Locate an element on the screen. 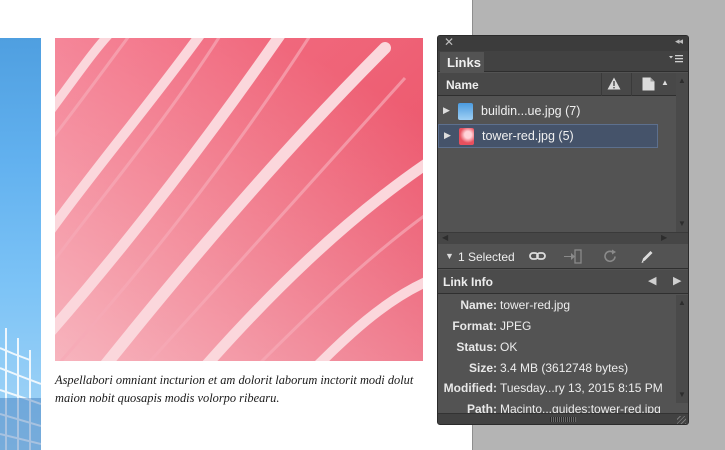  info-key: Size: is located at coordinates (482, 368).